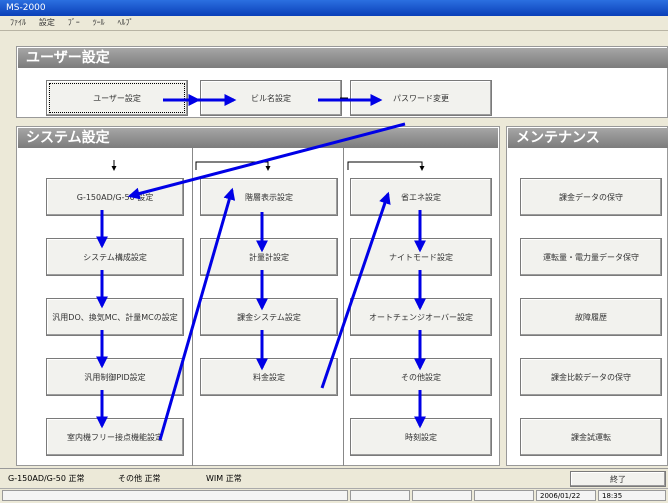 The height and width of the screenshot is (503, 668). What do you see at coordinates (115, 317) in the screenshot?
I see `general-do-button: 汎用DO、換気MC、計量MCの設定` at bounding box center [115, 317].